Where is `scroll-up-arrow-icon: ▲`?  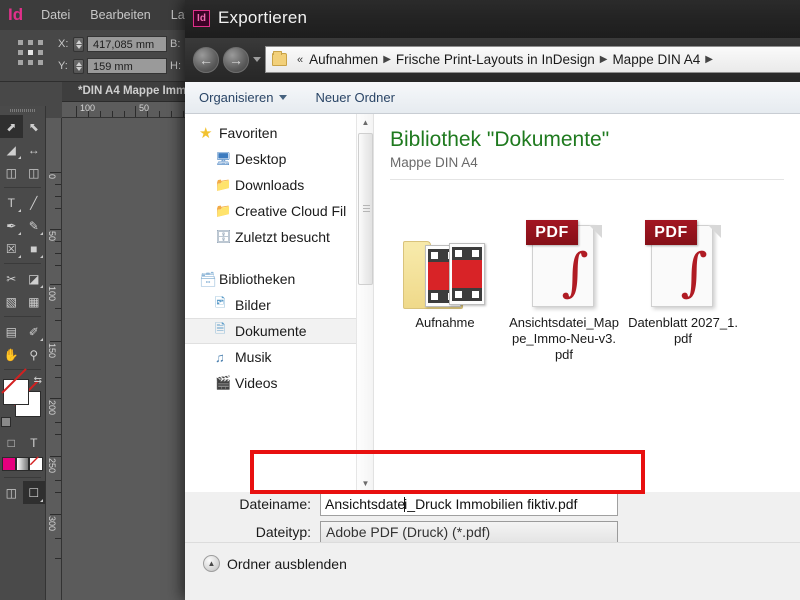 scroll-up-arrow-icon: ▲ is located at coordinates (365, 122).